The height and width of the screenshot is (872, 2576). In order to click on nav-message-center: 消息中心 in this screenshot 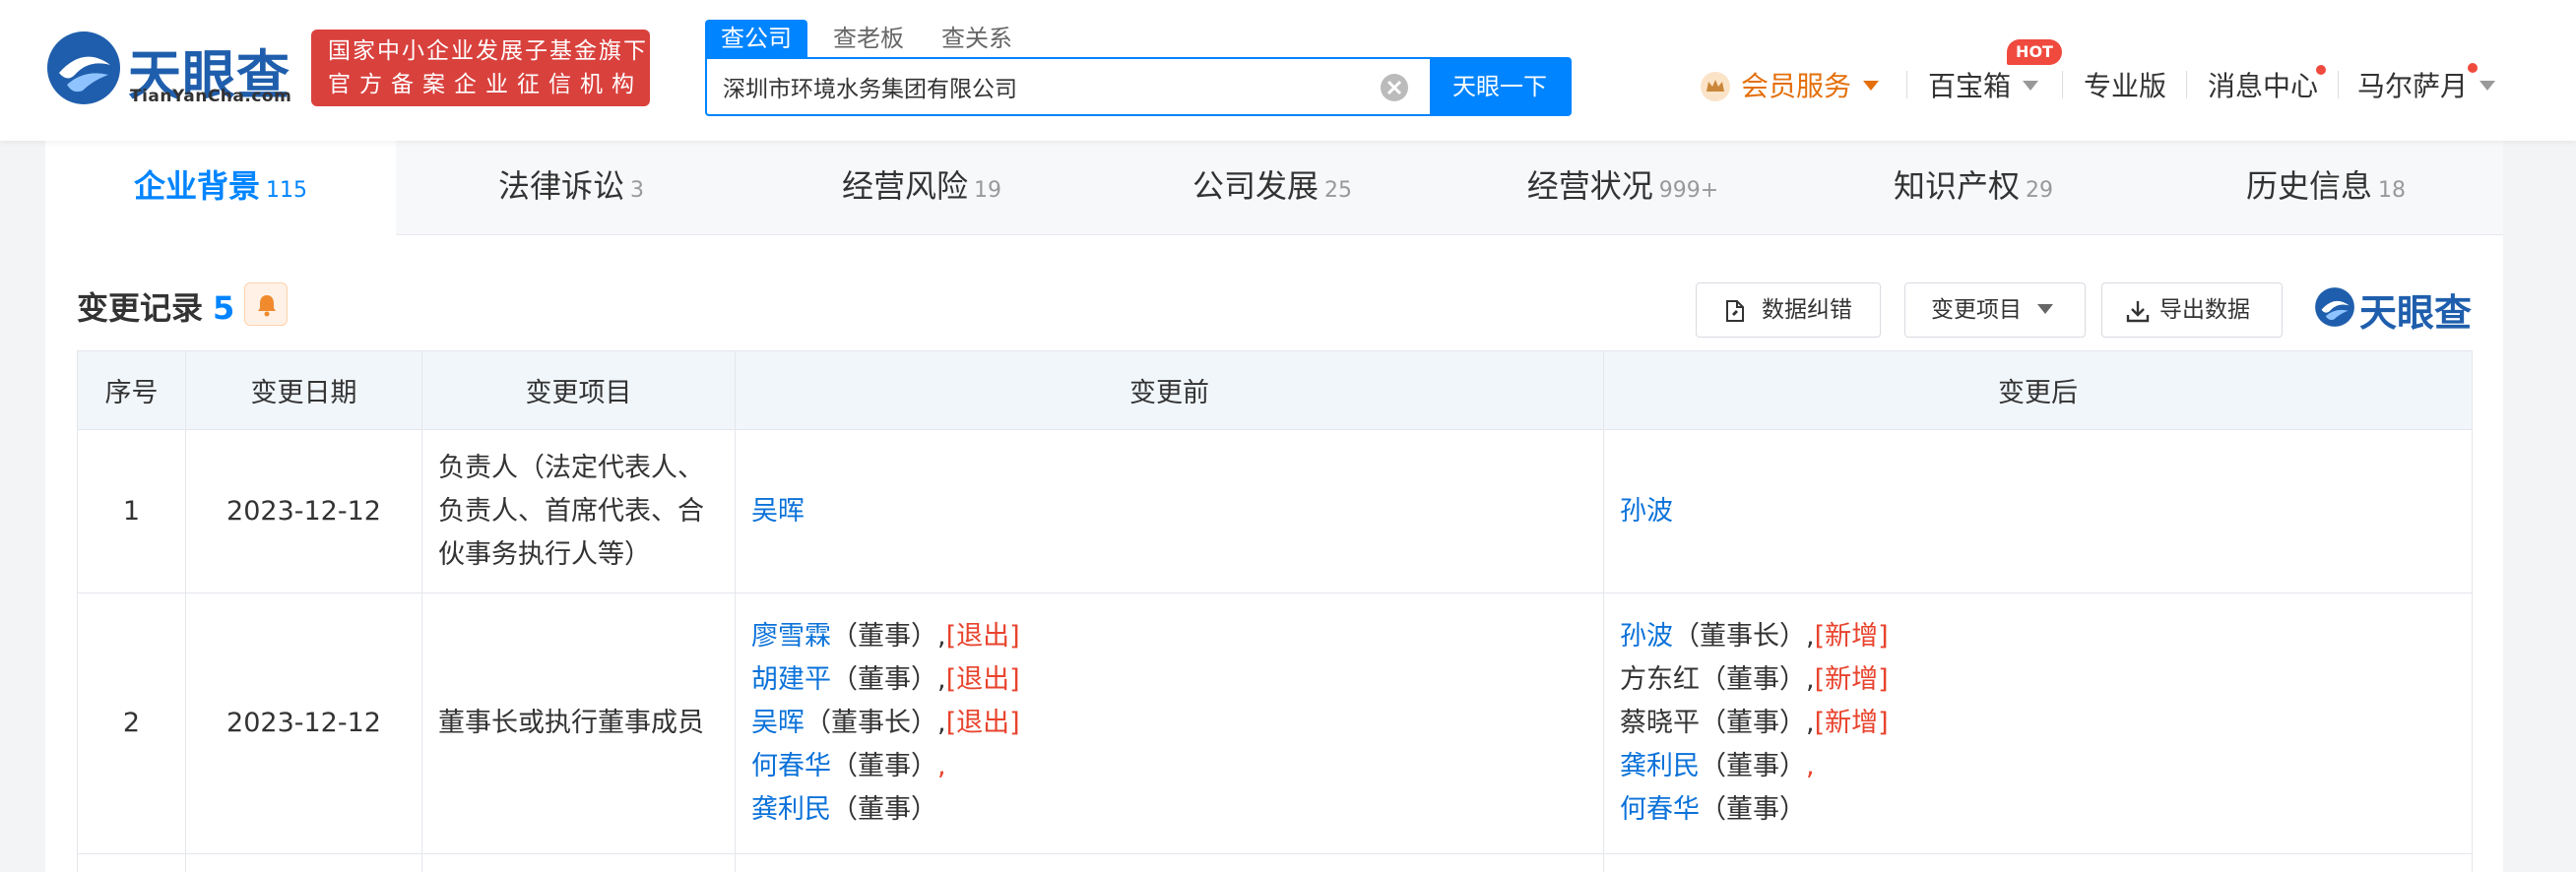, I will do `click(2263, 84)`.